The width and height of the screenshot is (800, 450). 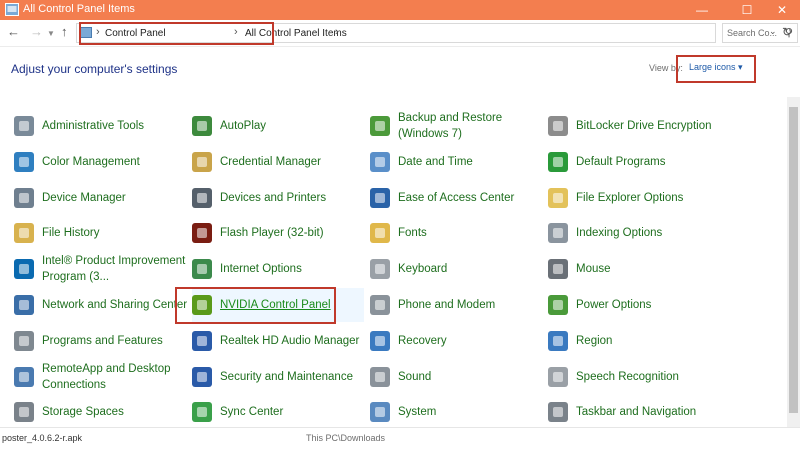 I want to click on sync-center-icon, so click(x=202, y=412).